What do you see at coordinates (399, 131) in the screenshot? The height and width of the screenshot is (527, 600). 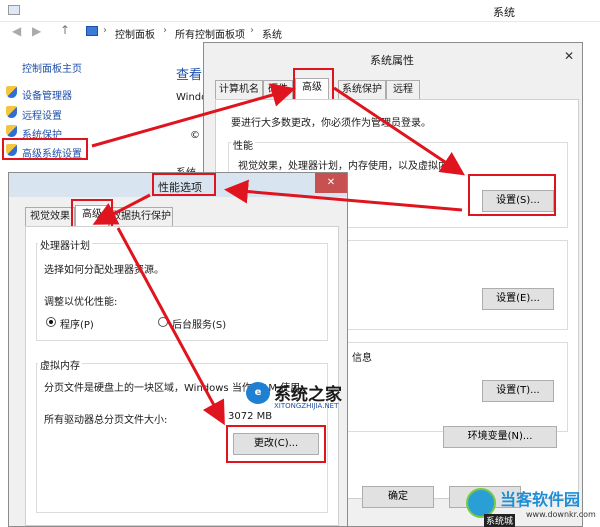 I see `arrow-tab-to-settings` at bounding box center [399, 131].